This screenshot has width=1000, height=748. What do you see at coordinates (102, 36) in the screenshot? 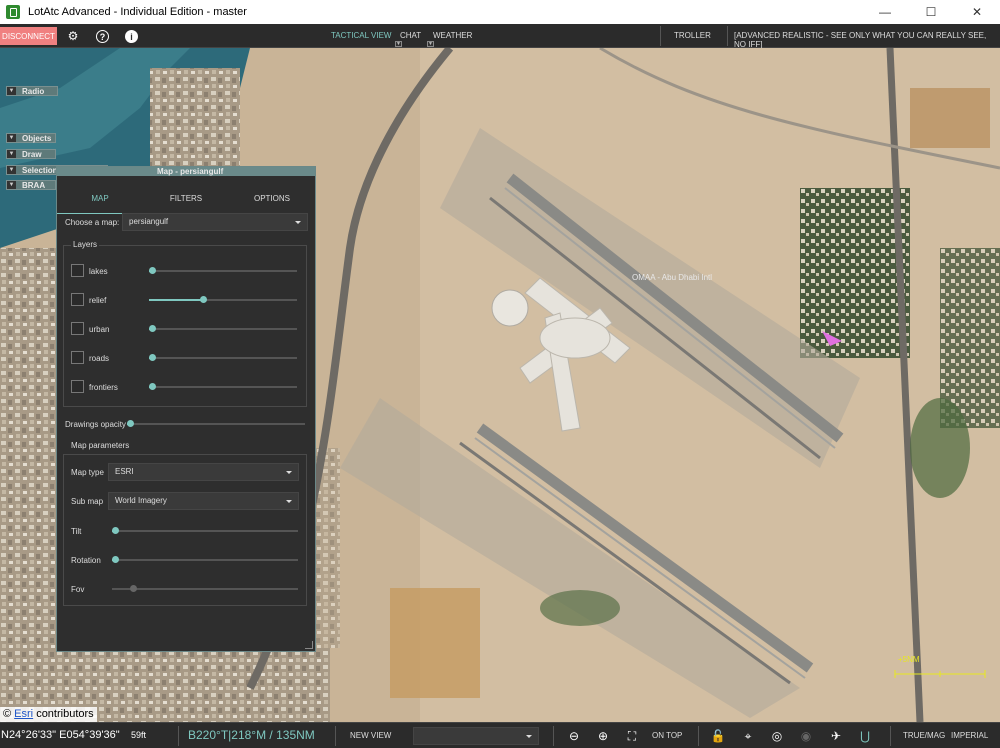
I see `help-icon: ?` at bounding box center [102, 36].